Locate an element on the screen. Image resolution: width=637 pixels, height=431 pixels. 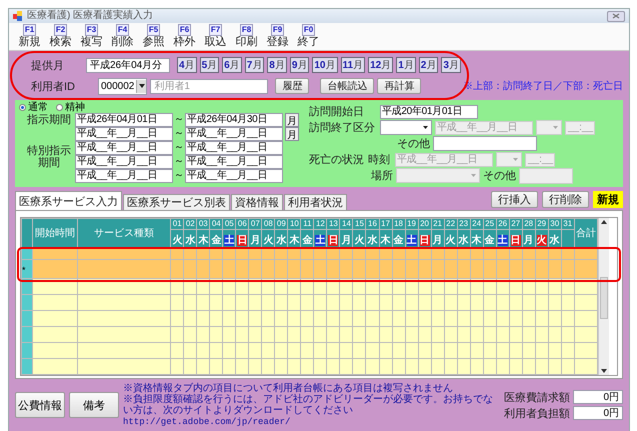
amount-field: 0円 is located at coordinates (598, 413).